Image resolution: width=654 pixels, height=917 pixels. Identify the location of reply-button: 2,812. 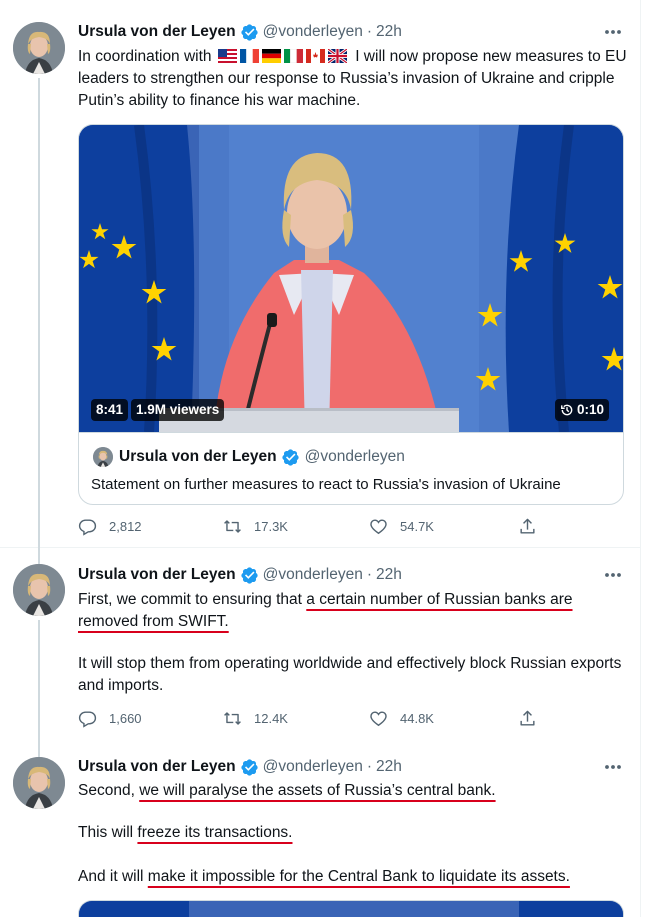
(110, 526).